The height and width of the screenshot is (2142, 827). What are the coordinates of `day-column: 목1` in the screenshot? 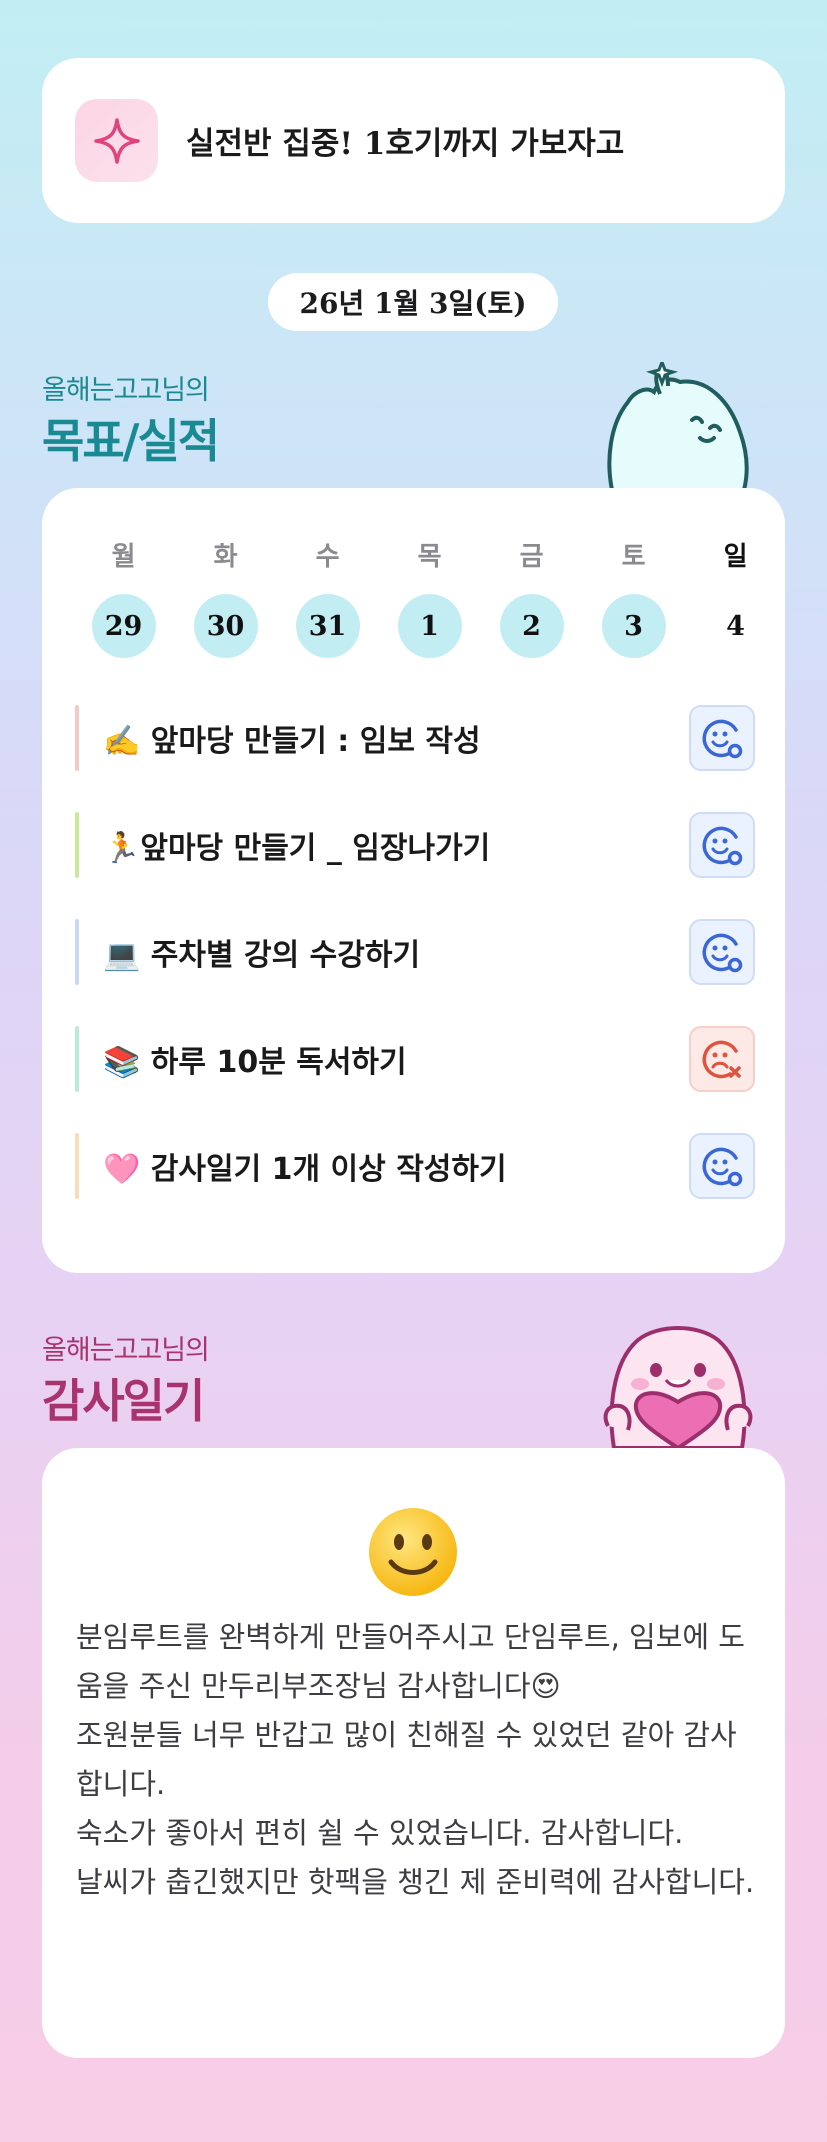 It's located at (429, 597).